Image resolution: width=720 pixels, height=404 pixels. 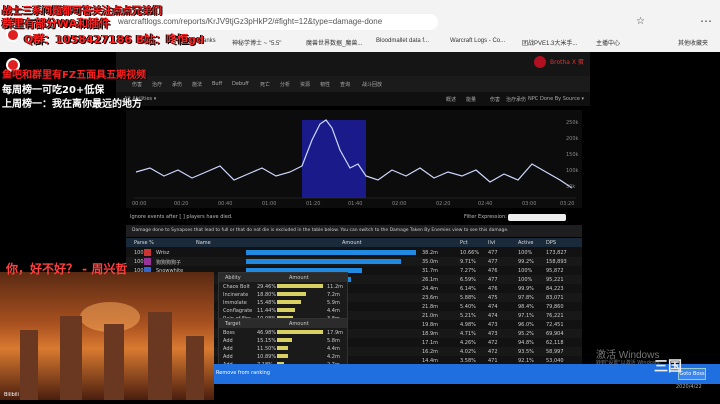 What do you see at coordinates (526, 325) in the screenshot?
I see `cell-active: 96.0%` at bounding box center [526, 325].